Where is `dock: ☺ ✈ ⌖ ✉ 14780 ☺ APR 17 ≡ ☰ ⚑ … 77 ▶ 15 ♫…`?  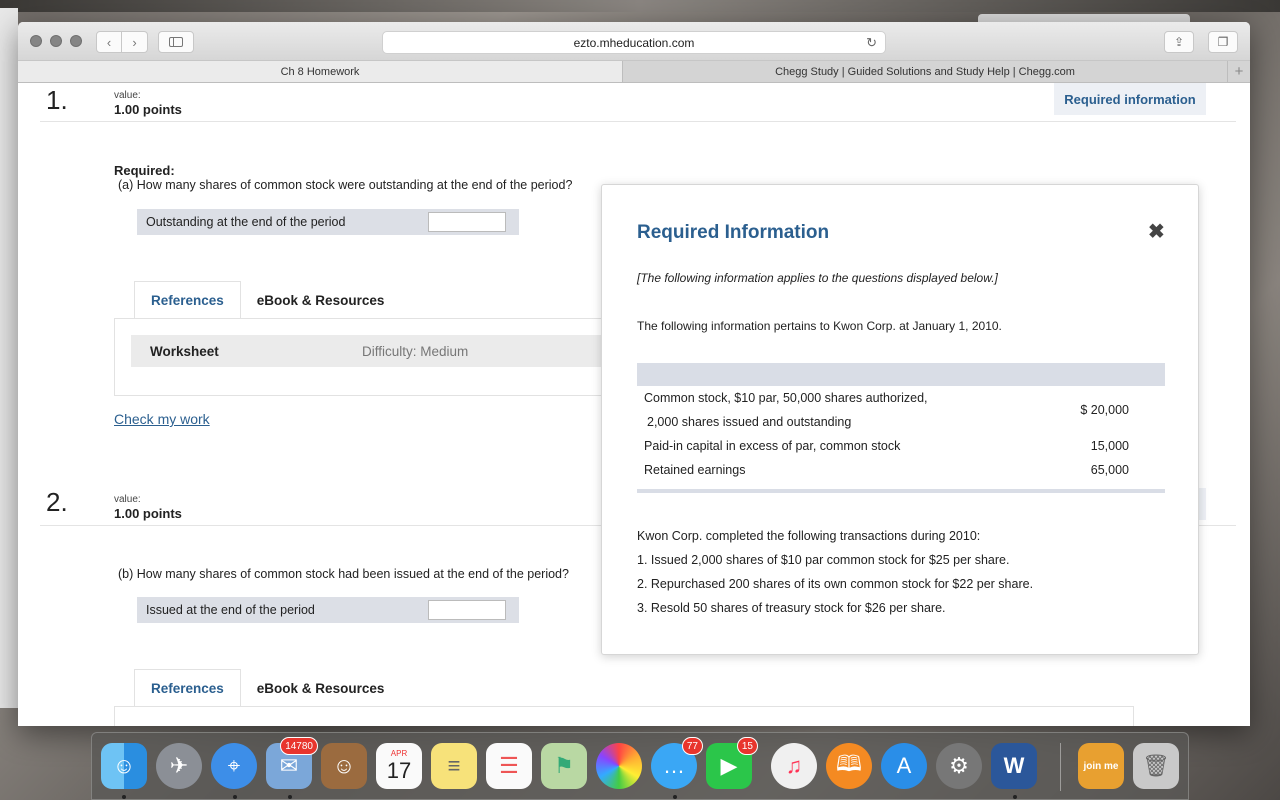
dock: ☺ ✈ ⌖ ✉ 14780 ☺ APR 17 ≡ ☰ ⚑ … 77 ▶ 15 ♫… is located at coordinates (640, 766).